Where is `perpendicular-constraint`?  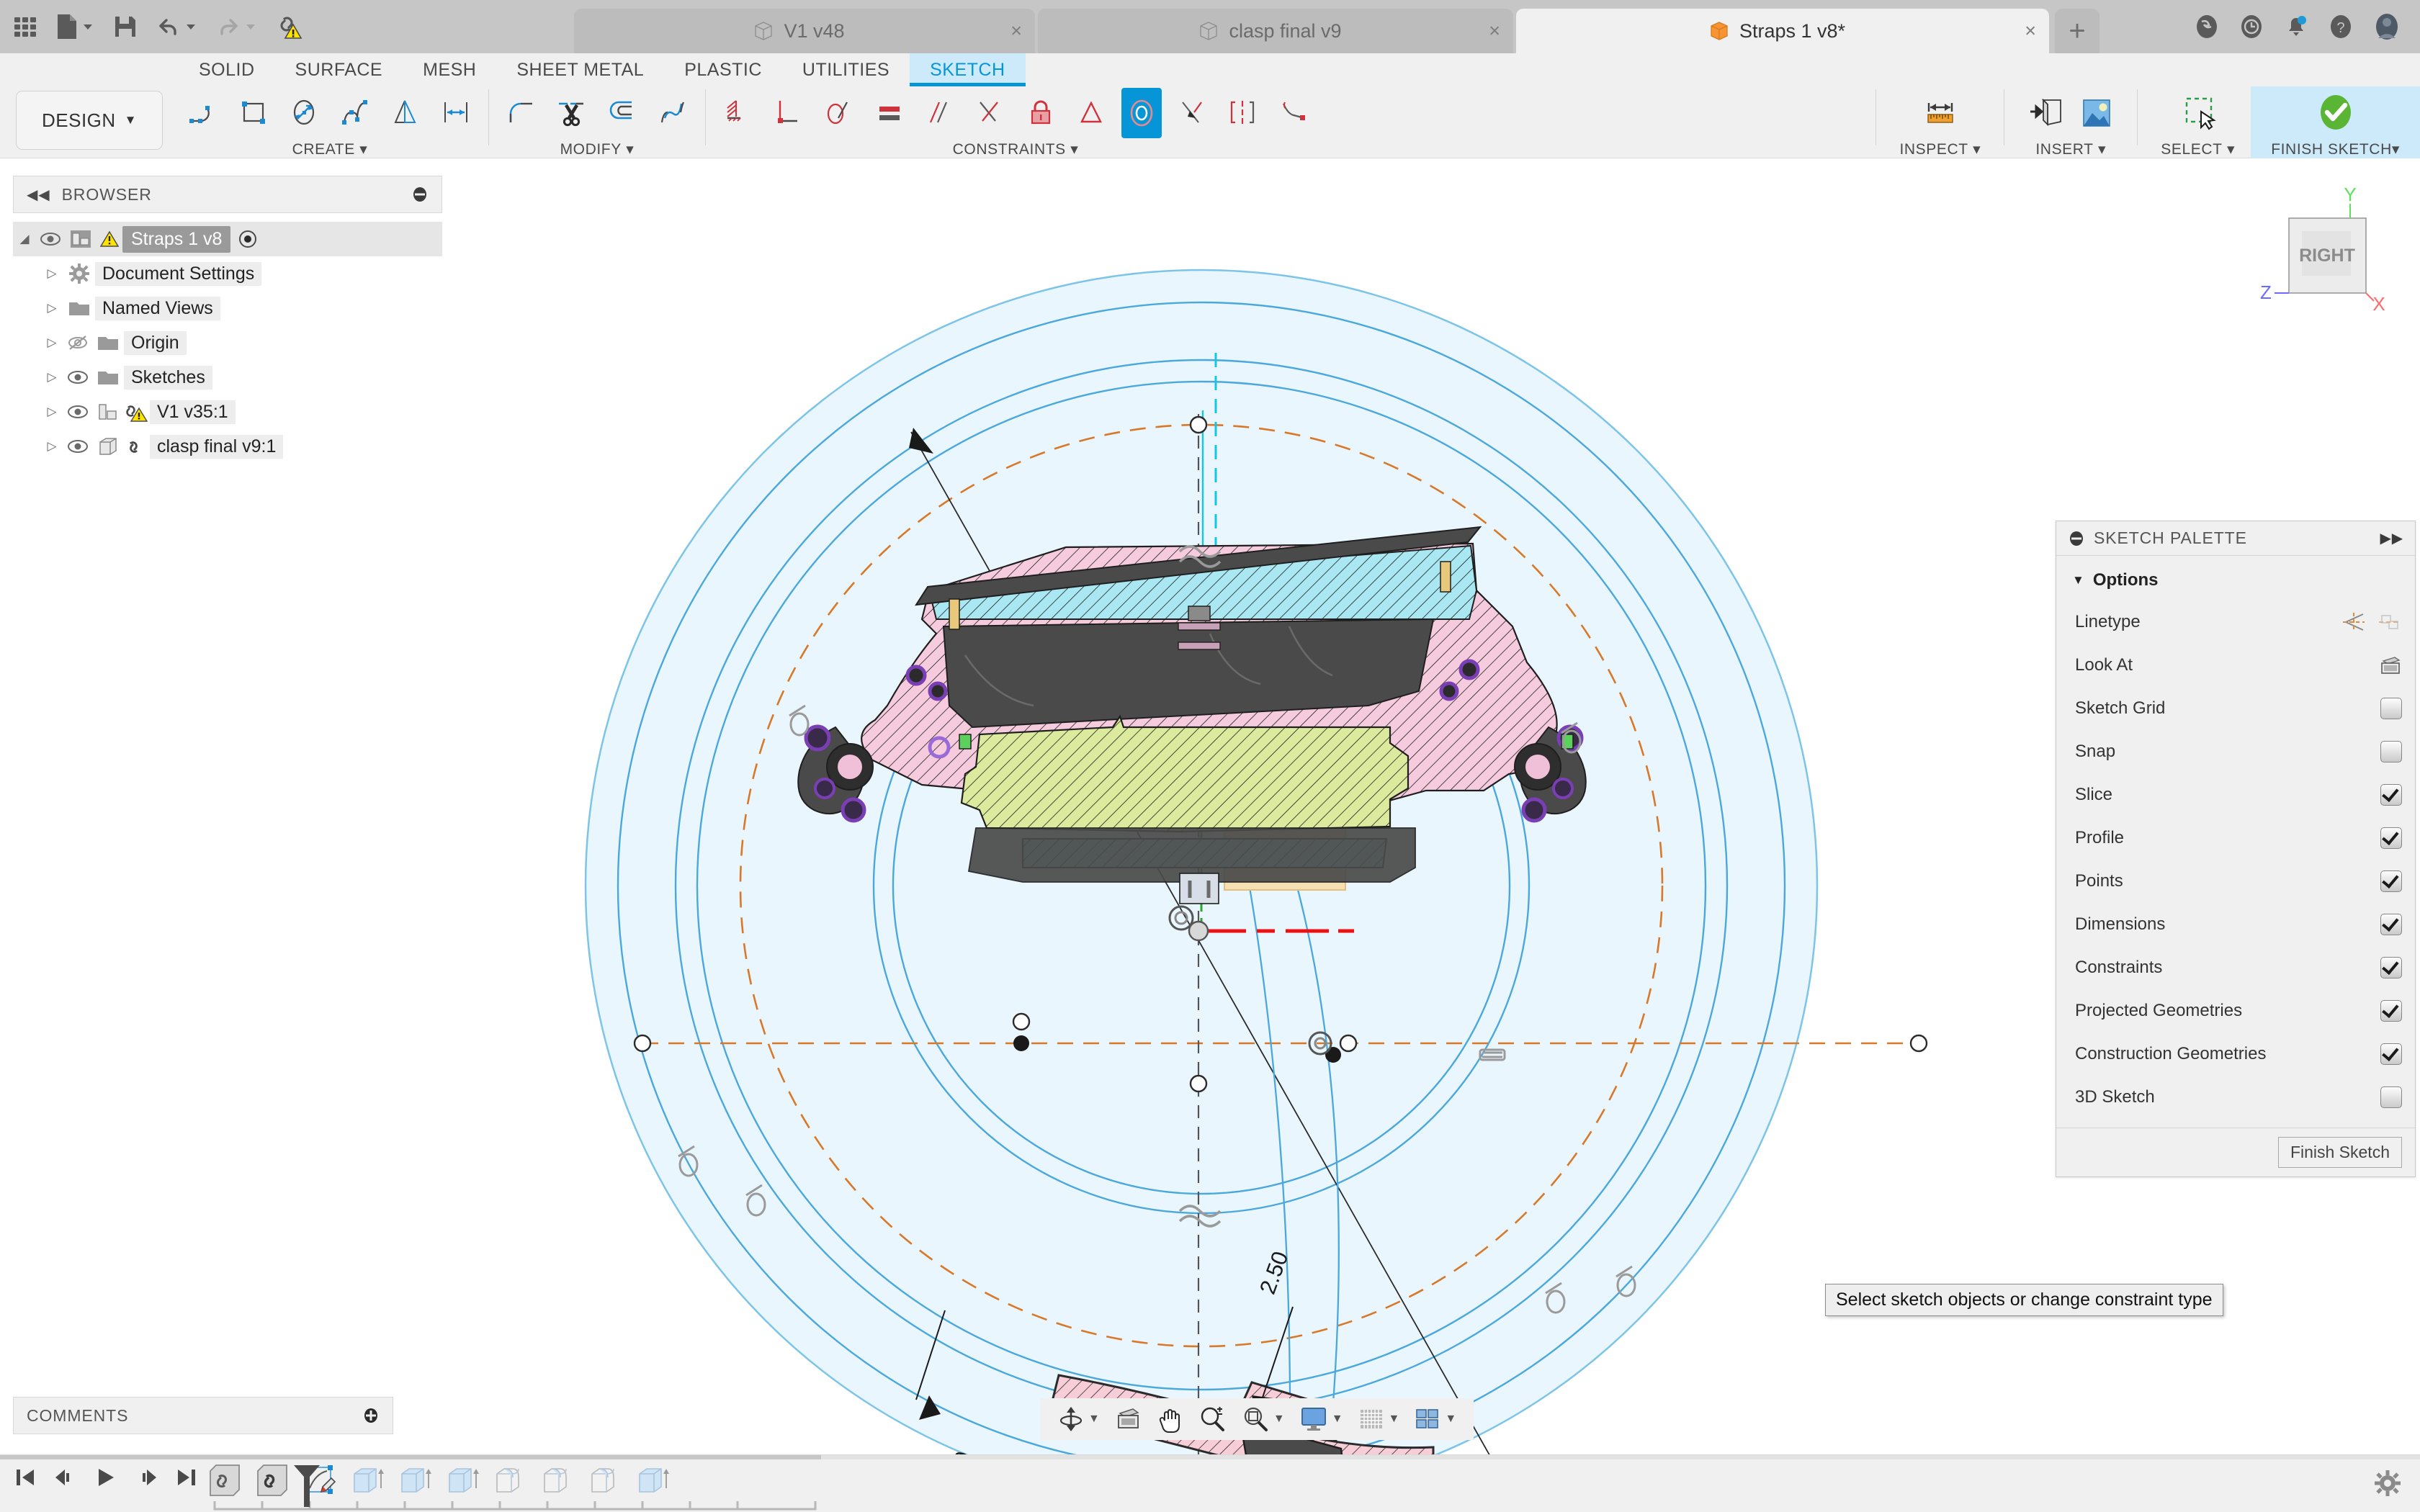
perpendicular-constraint is located at coordinates (788, 113).